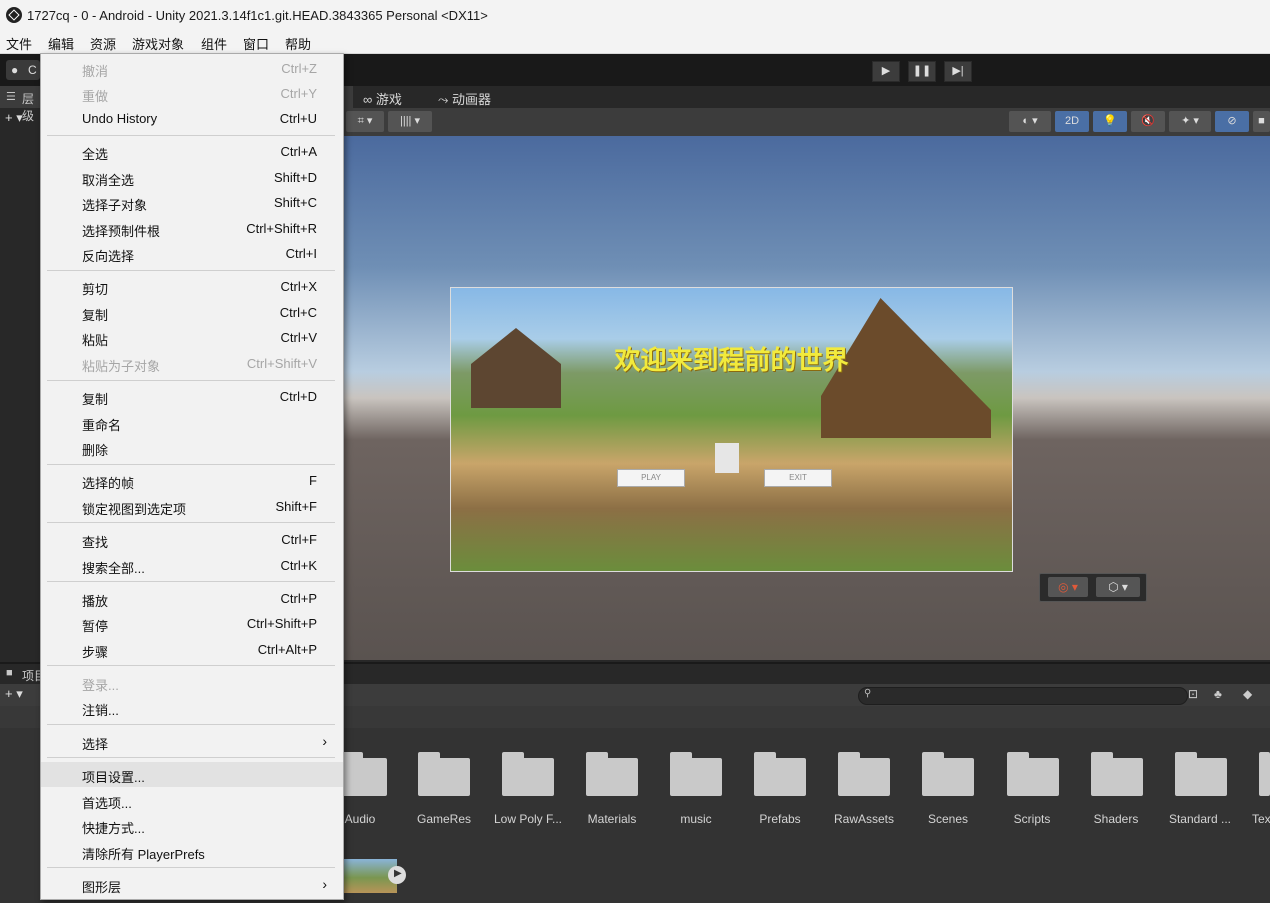 The height and width of the screenshot is (903, 1270). I want to click on menu-gameobject: 游戏对象, so click(158, 43).